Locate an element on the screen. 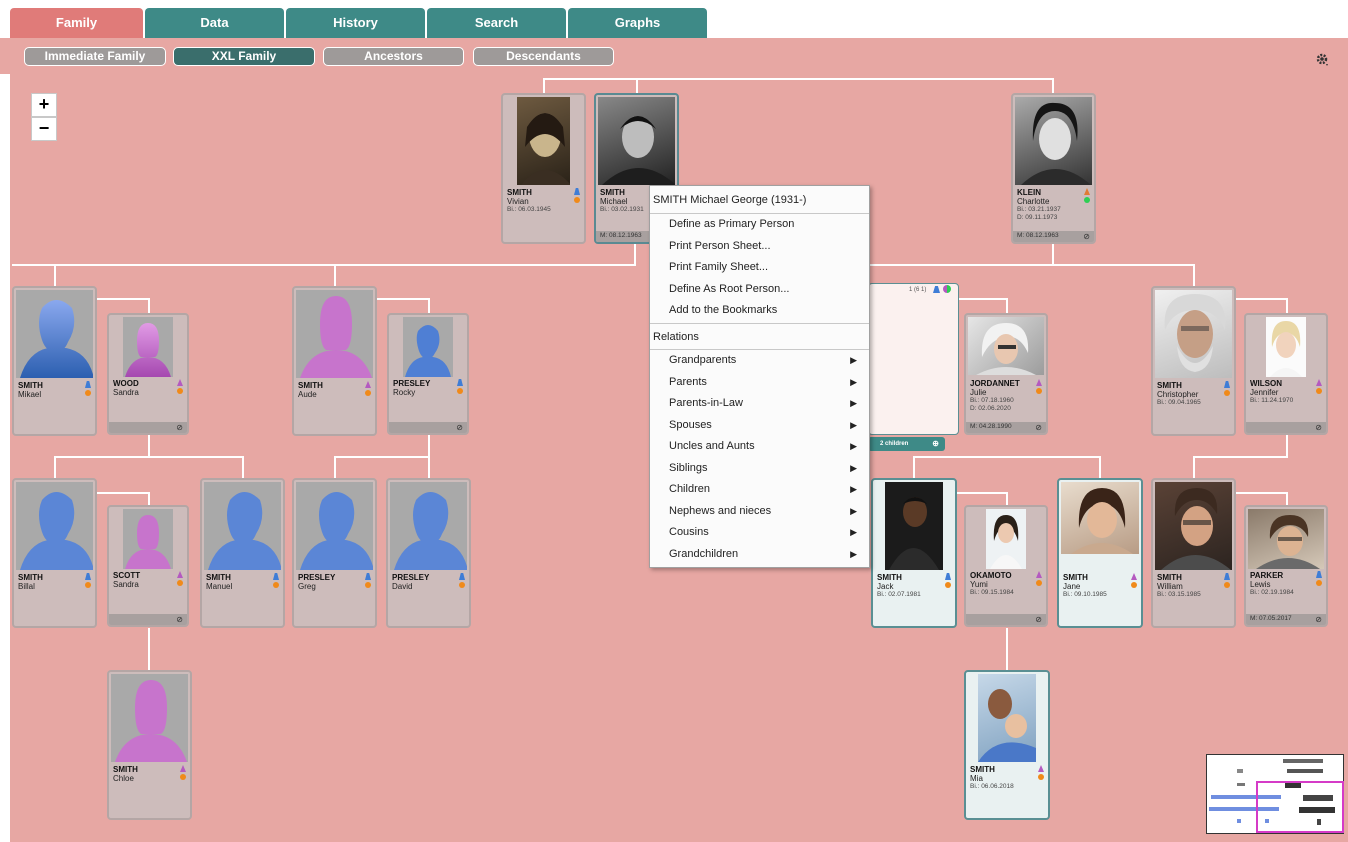 Image resolution: width=1348 pixels, height=842 pixels. person-card-manuel-smith: SMITH Manuel is located at coordinates (242, 553).